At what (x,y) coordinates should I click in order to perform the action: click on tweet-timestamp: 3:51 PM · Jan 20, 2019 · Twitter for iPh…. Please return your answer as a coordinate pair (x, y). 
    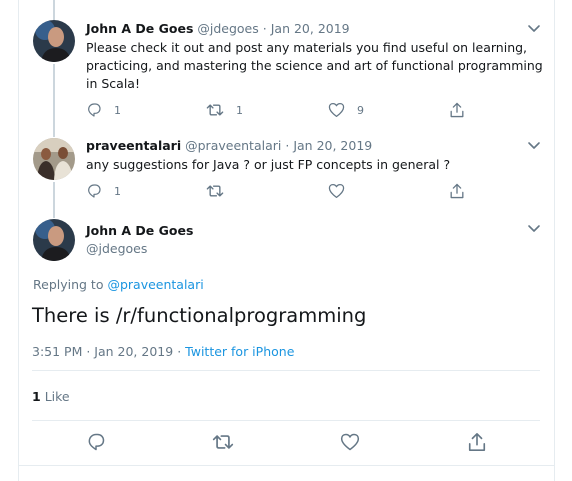
    Looking at the image, I should click on (163, 351).